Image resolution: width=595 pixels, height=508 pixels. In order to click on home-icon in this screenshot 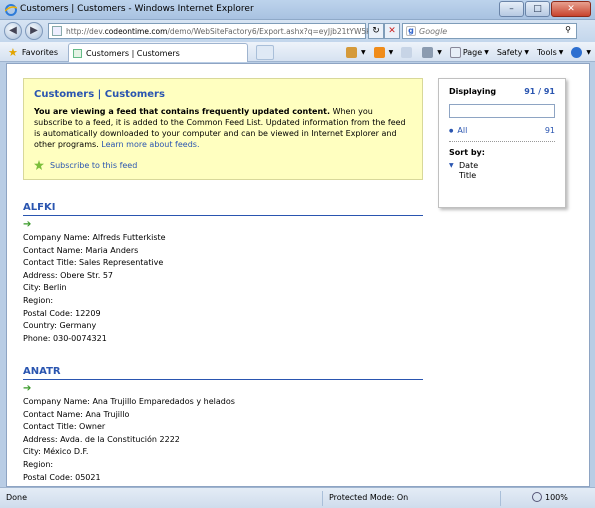, I will do `click(351, 52)`.